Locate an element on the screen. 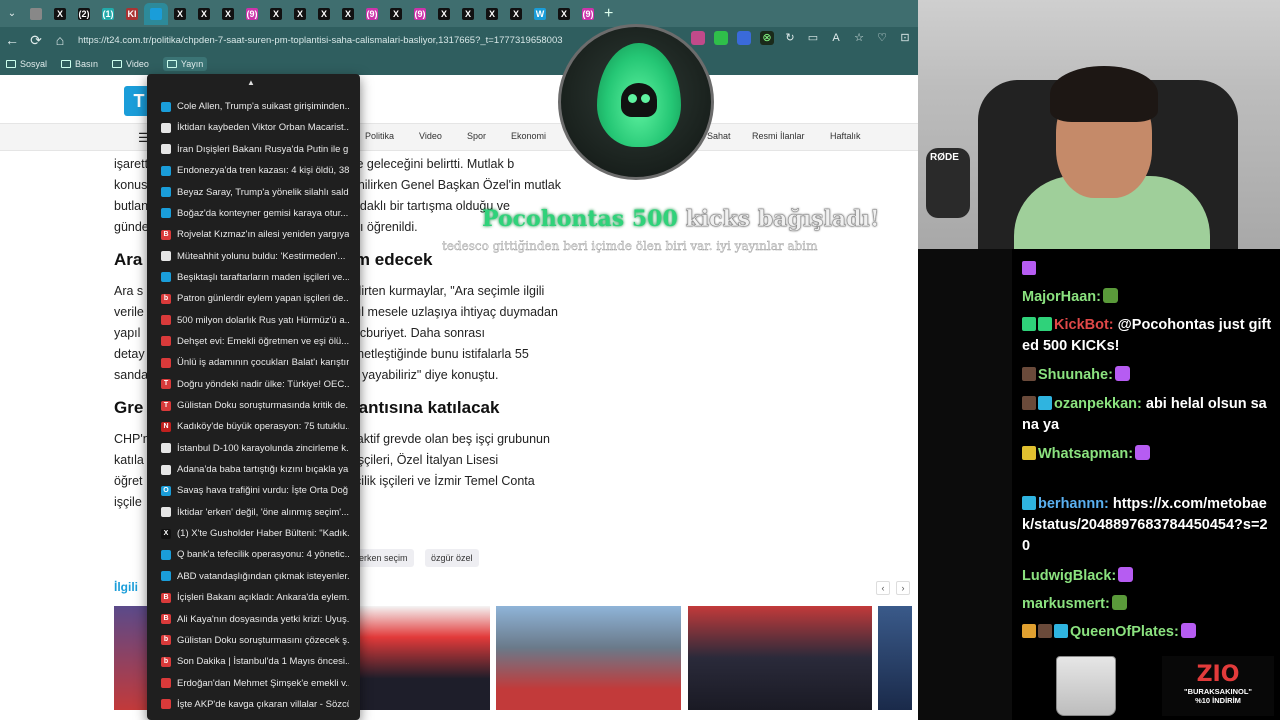 Image resolution: width=1280 pixels, height=720 pixels. favorite-icon: ☆ is located at coordinates (859, 38).